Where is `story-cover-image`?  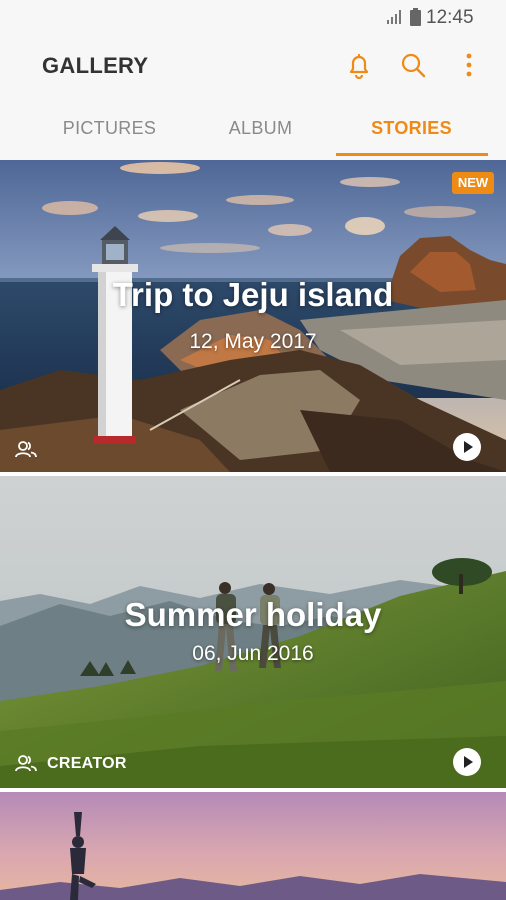 story-cover-image is located at coordinates (253, 846).